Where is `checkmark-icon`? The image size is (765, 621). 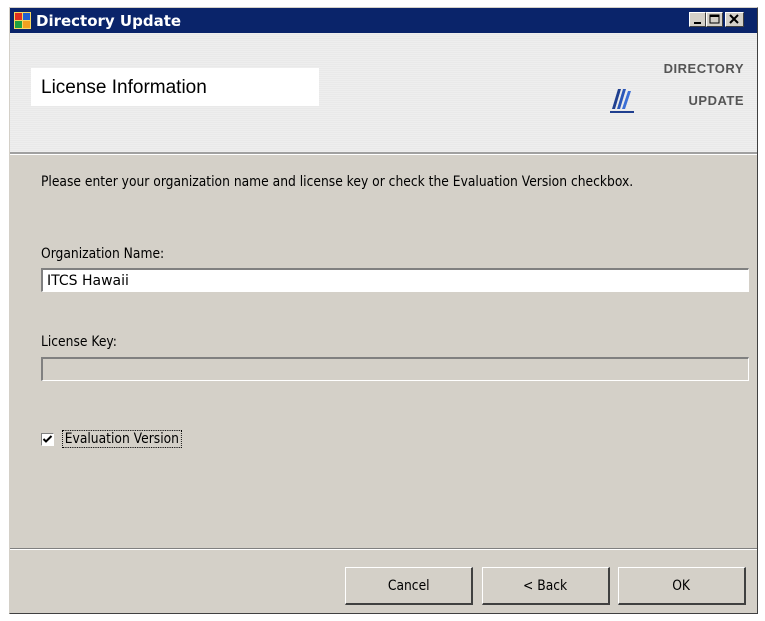 checkmark-icon is located at coordinates (47, 439).